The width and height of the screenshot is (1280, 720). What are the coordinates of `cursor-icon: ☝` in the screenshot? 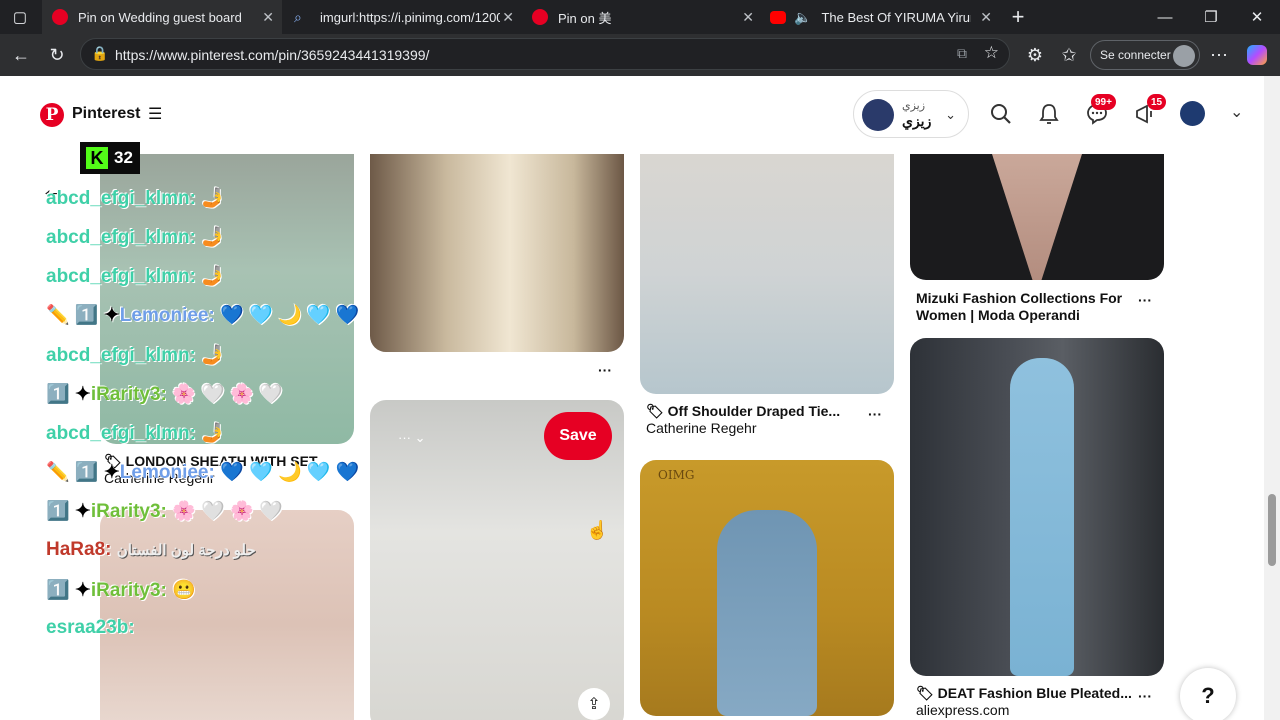 It's located at (597, 530).